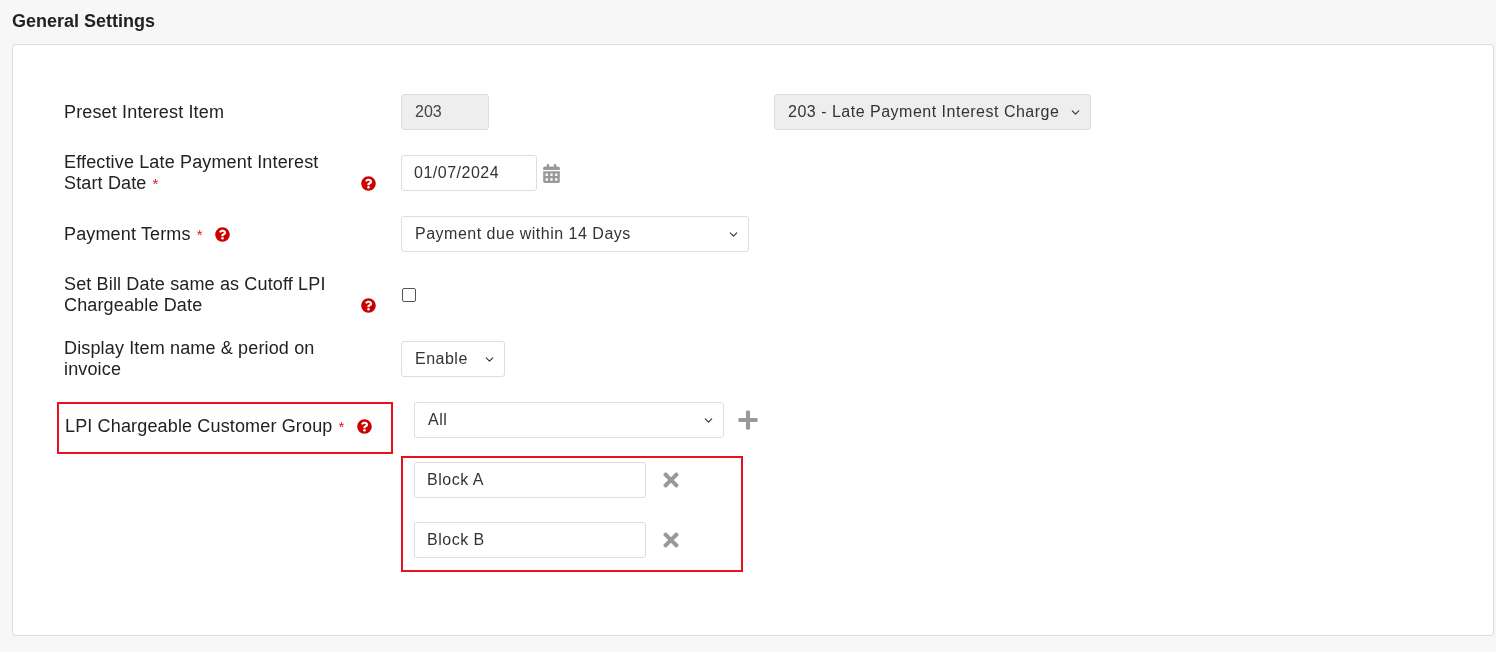  What do you see at coordinates (445, 112) in the screenshot?
I see `item-code-field: 203` at bounding box center [445, 112].